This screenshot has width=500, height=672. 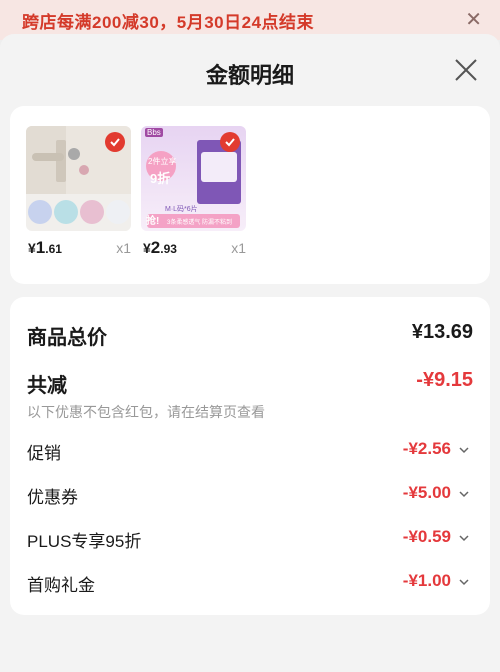 I want to click on product-image-grab: 抢!, so click(x=153, y=221).